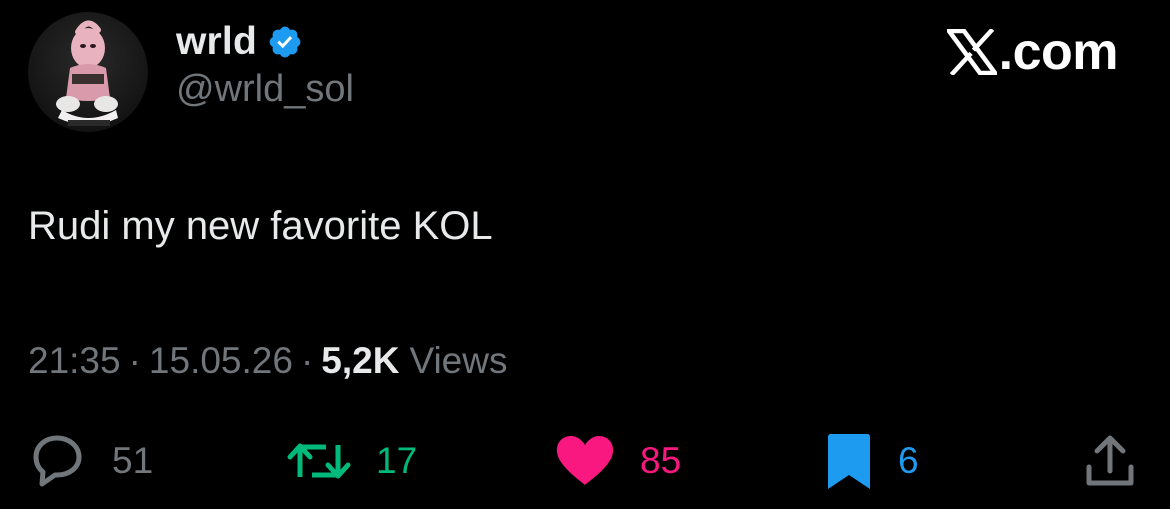 This screenshot has width=1170, height=509. I want to click on share-icon, so click(1110, 460).